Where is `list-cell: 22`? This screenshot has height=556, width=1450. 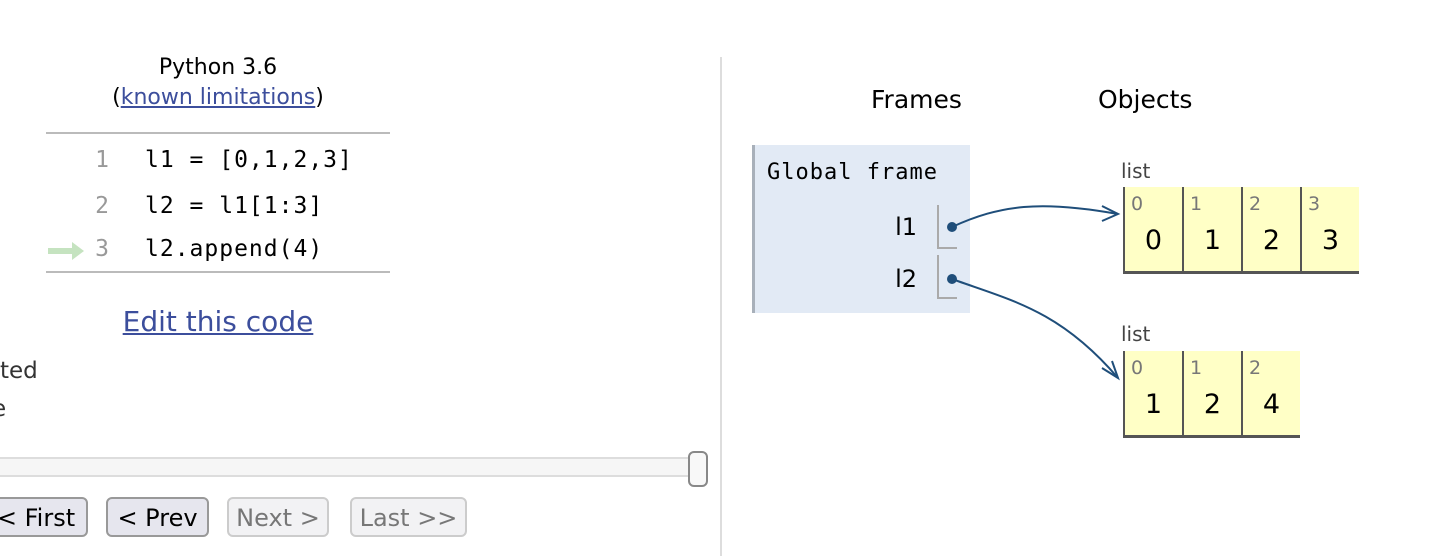 list-cell: 22 is located at coordinates (1270, 230).